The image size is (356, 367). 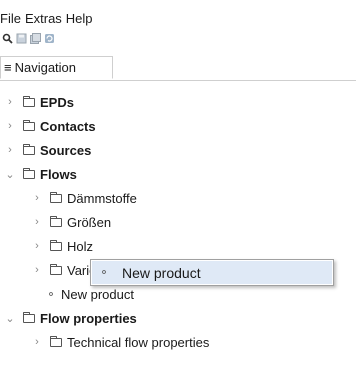 I want to click on menu-icon: ≡, so click(x=8, y=67).